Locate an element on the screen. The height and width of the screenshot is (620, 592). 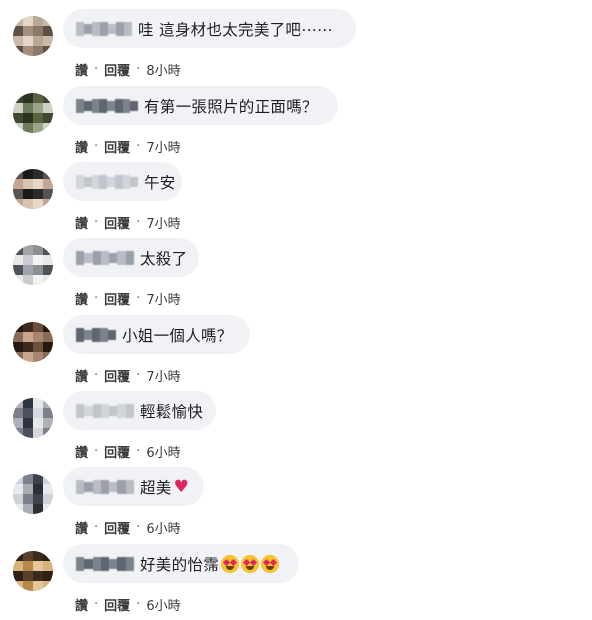
comment-text: 有第一張照片的正面嗎？ is located at coordinates (231, 106).